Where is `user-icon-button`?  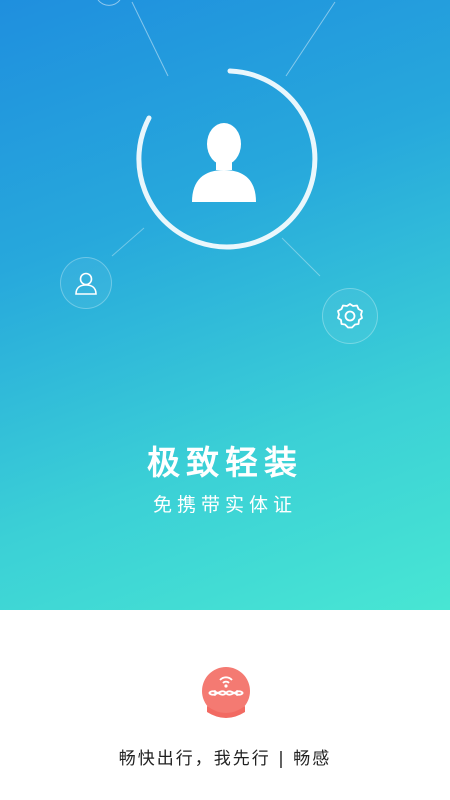 user-icon-button is located at coordinates (86, 283).